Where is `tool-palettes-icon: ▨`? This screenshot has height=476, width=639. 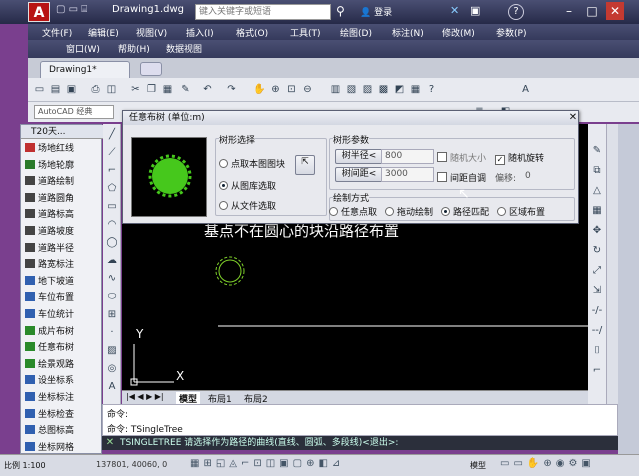 tool-palettes-icon: ▨ is located at coordinates (367, 89).